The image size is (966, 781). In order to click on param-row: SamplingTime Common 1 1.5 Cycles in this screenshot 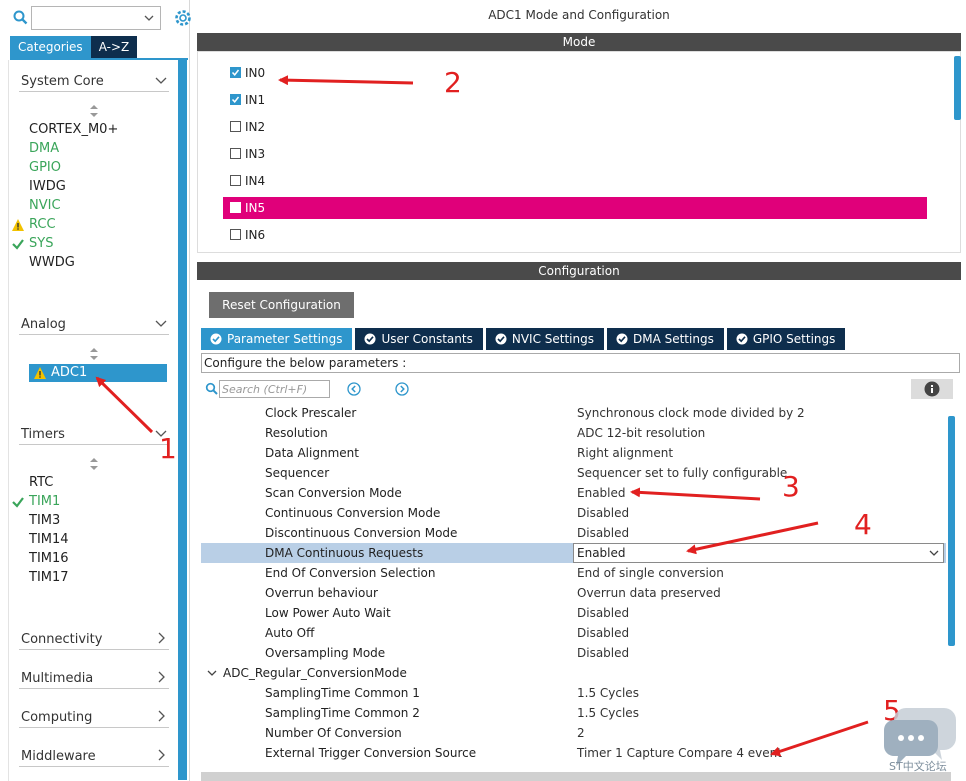, I will do `click(573, 693)`.